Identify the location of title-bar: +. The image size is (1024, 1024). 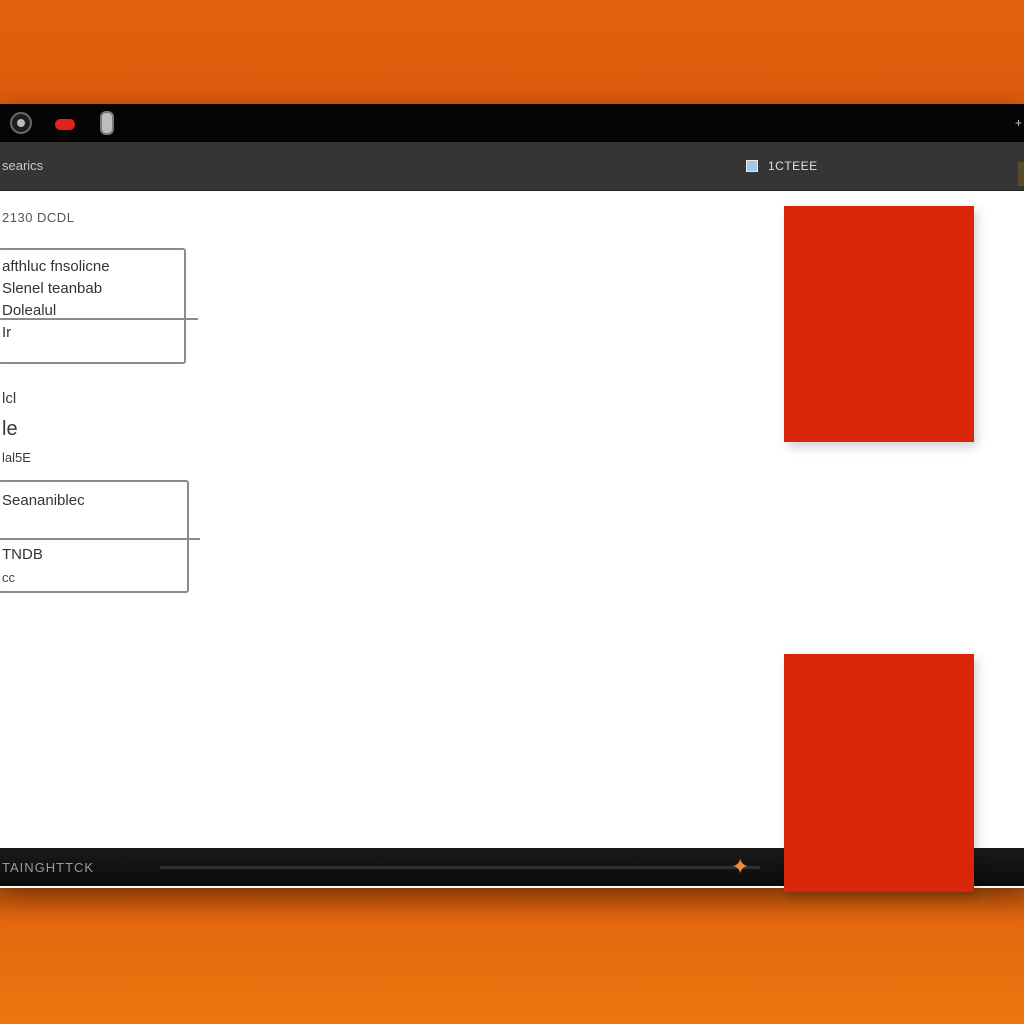
(512, 123).